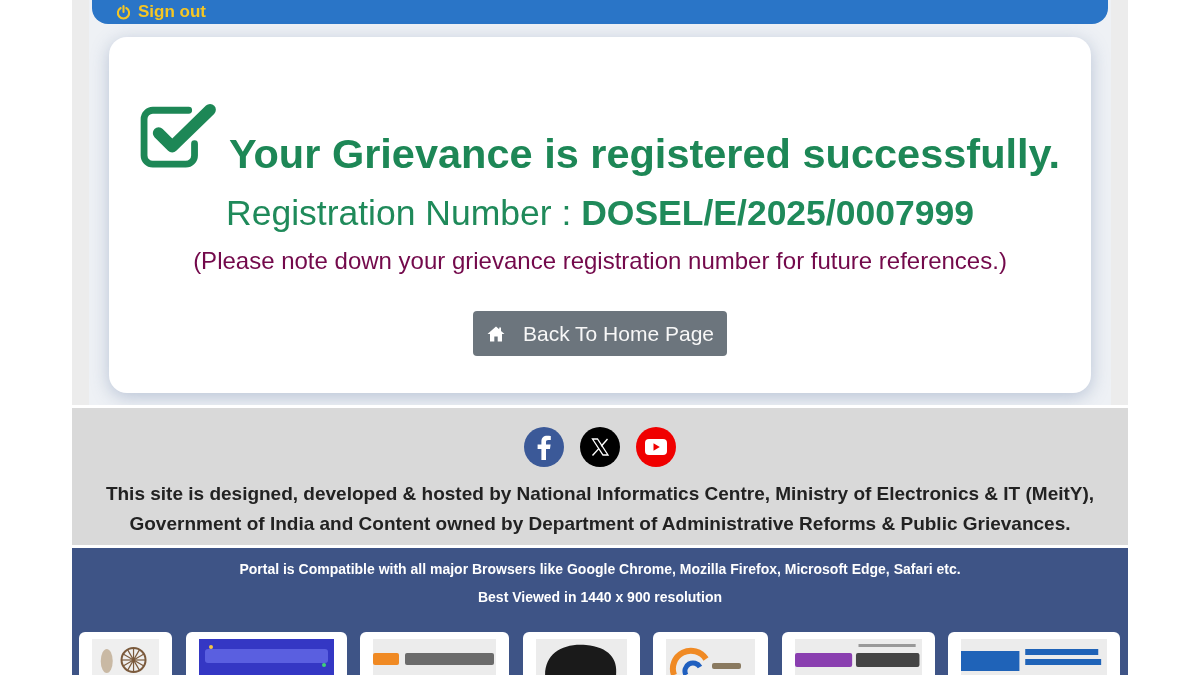  What do you see at coordinates (600, 213) in the screenshot?
I see `registration-number-text: Registration Number : DOSEL/E/2025/0007999` at bounding box center [600, 213].